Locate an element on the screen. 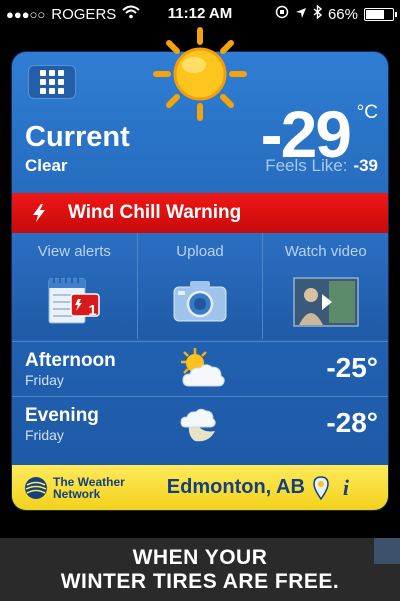  action-label: View alerts is located at coordinates (74, 251).